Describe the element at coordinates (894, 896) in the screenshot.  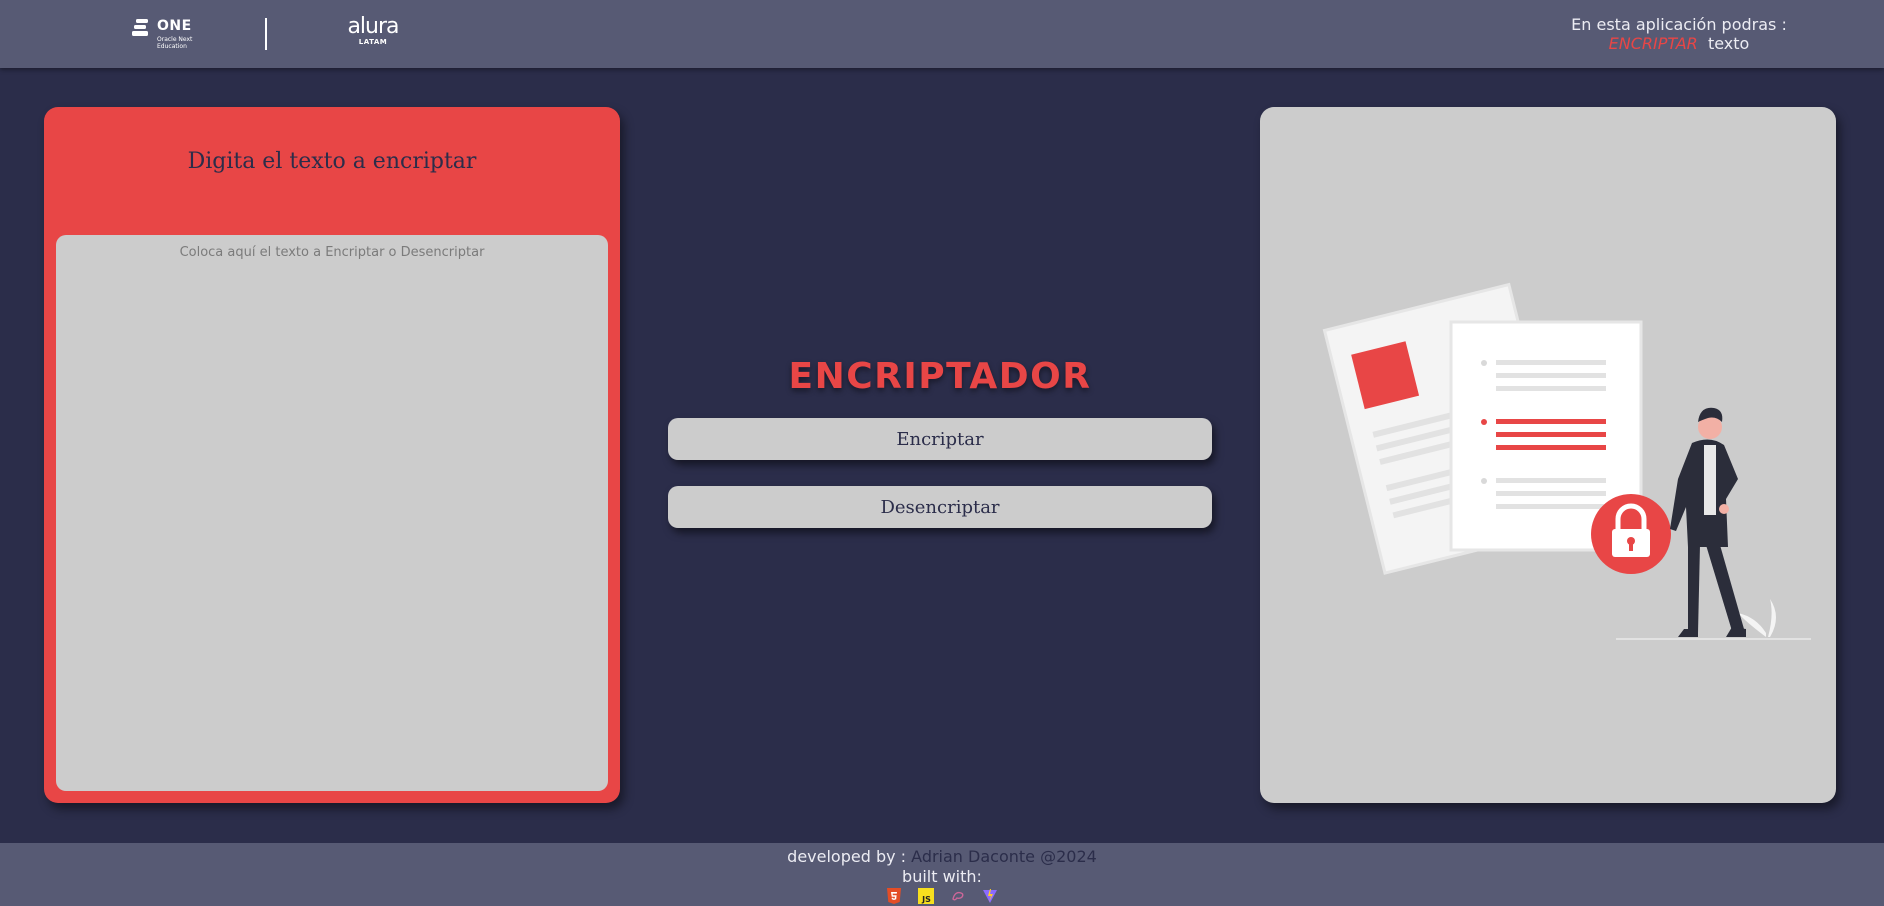
I see `html5-icon` at that location.